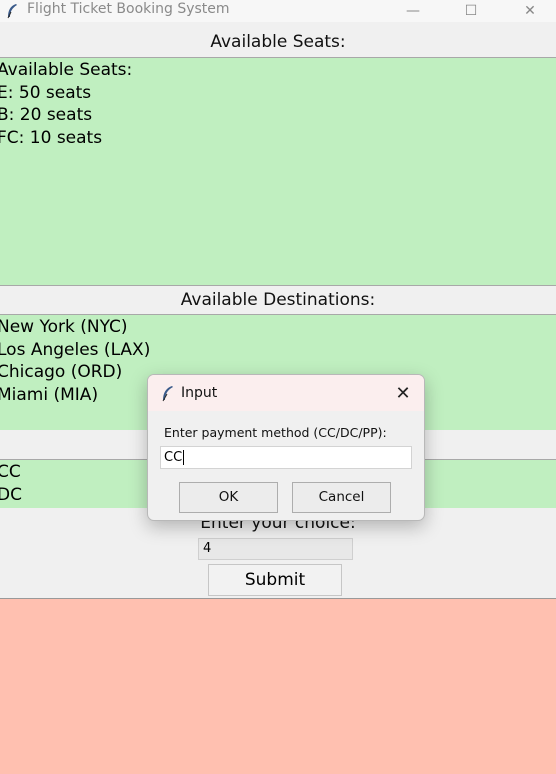 This screenshot has height=774, width=556. I want to click on text-cursor, so click(184, 457).